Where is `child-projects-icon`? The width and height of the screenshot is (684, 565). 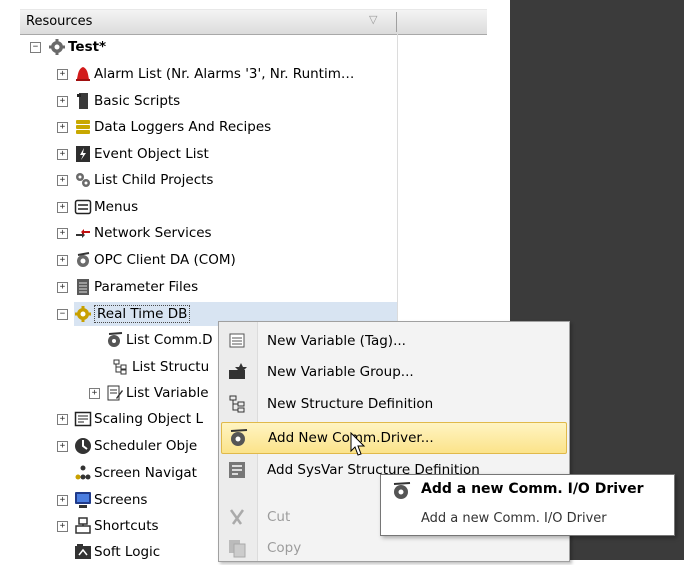 child-projects-icon is located at coordinates (83, 180).